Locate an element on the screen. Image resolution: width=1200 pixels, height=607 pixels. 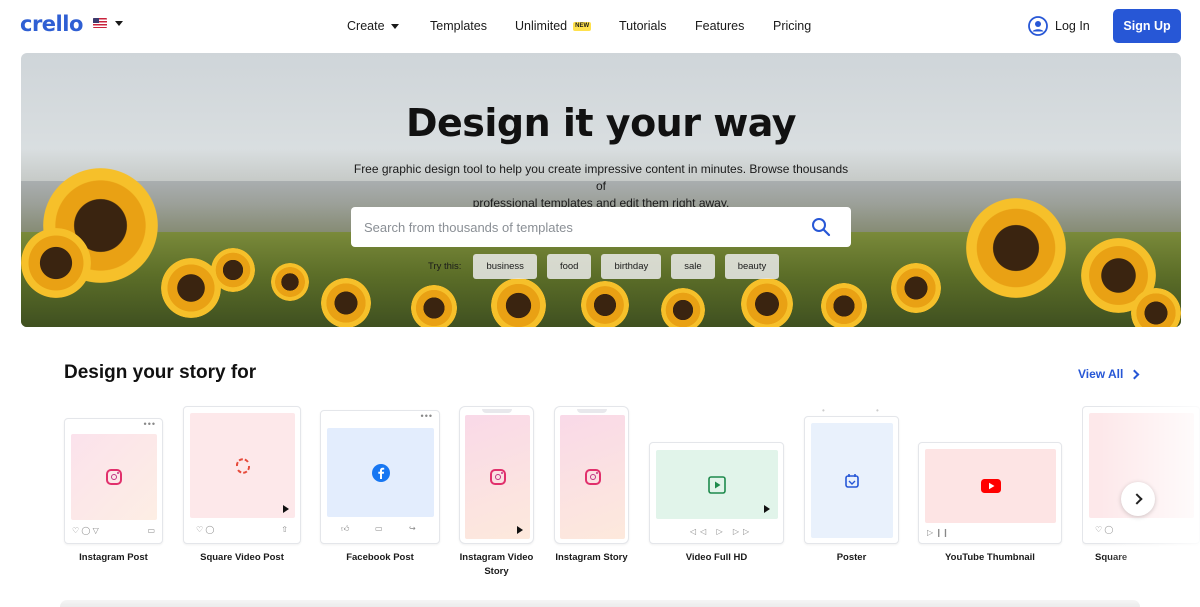
suggestion-chip: beauty is located at coordinates (752, 266).